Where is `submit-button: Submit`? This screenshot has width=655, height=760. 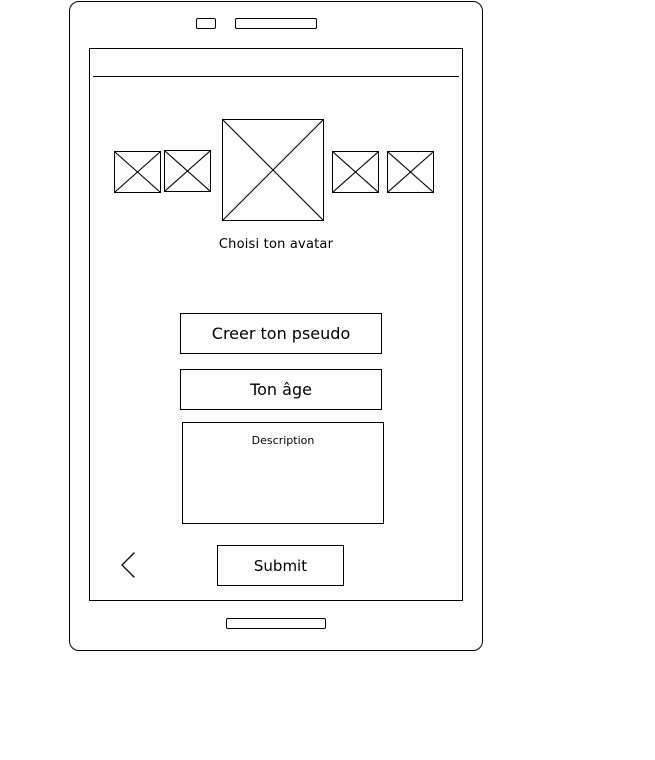
submit-button: Submit is located at coordinates (280, 565).